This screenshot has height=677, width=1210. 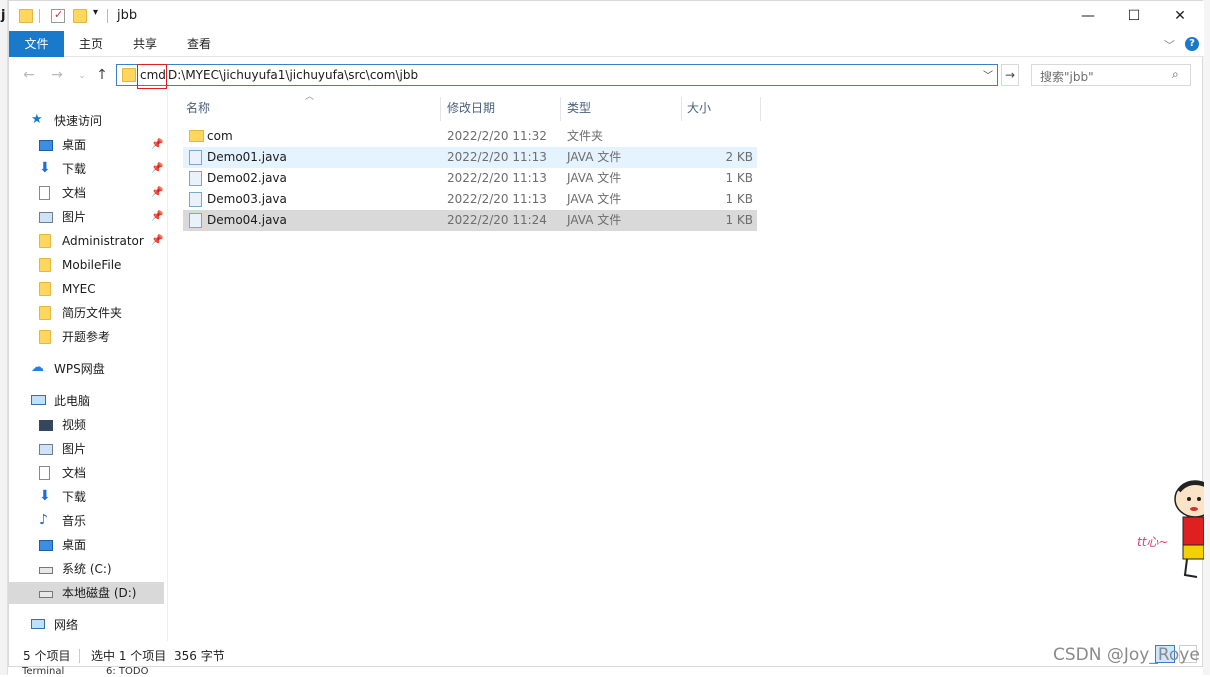 I want to click on nav-pc-pictures: 图片, so click(x=104, y=449).